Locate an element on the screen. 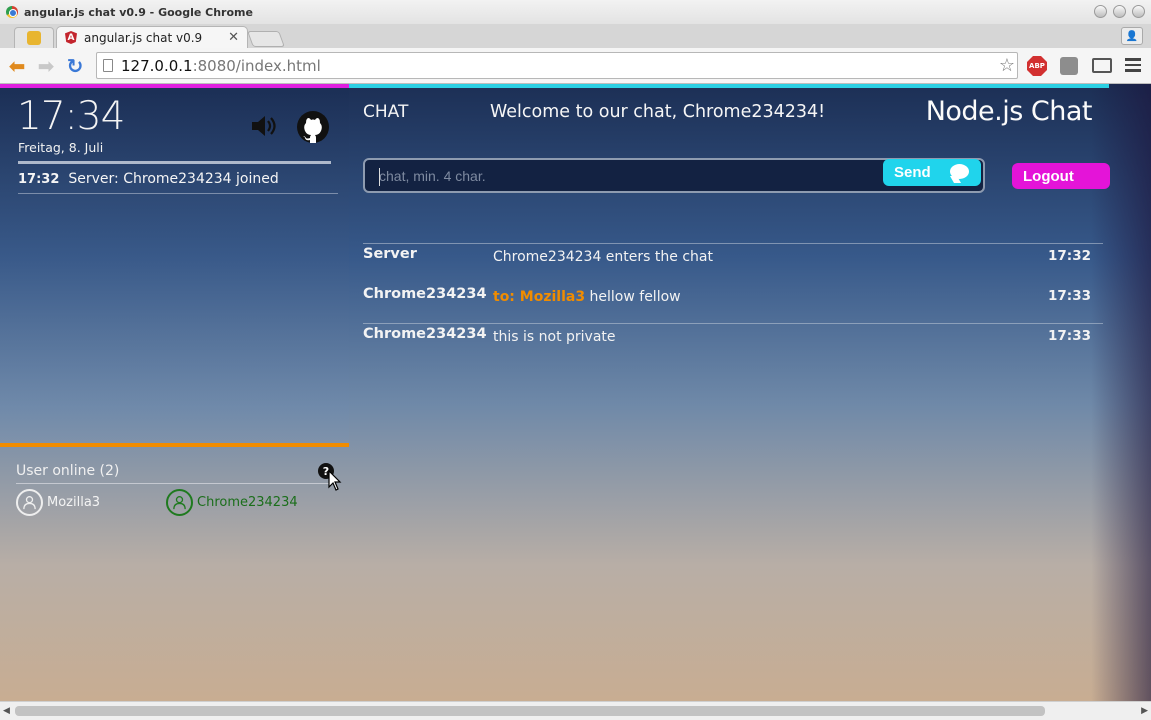 The image size is (1151, 720). adblock-plus-icon: ABP is located at coordinates (1037, 66).